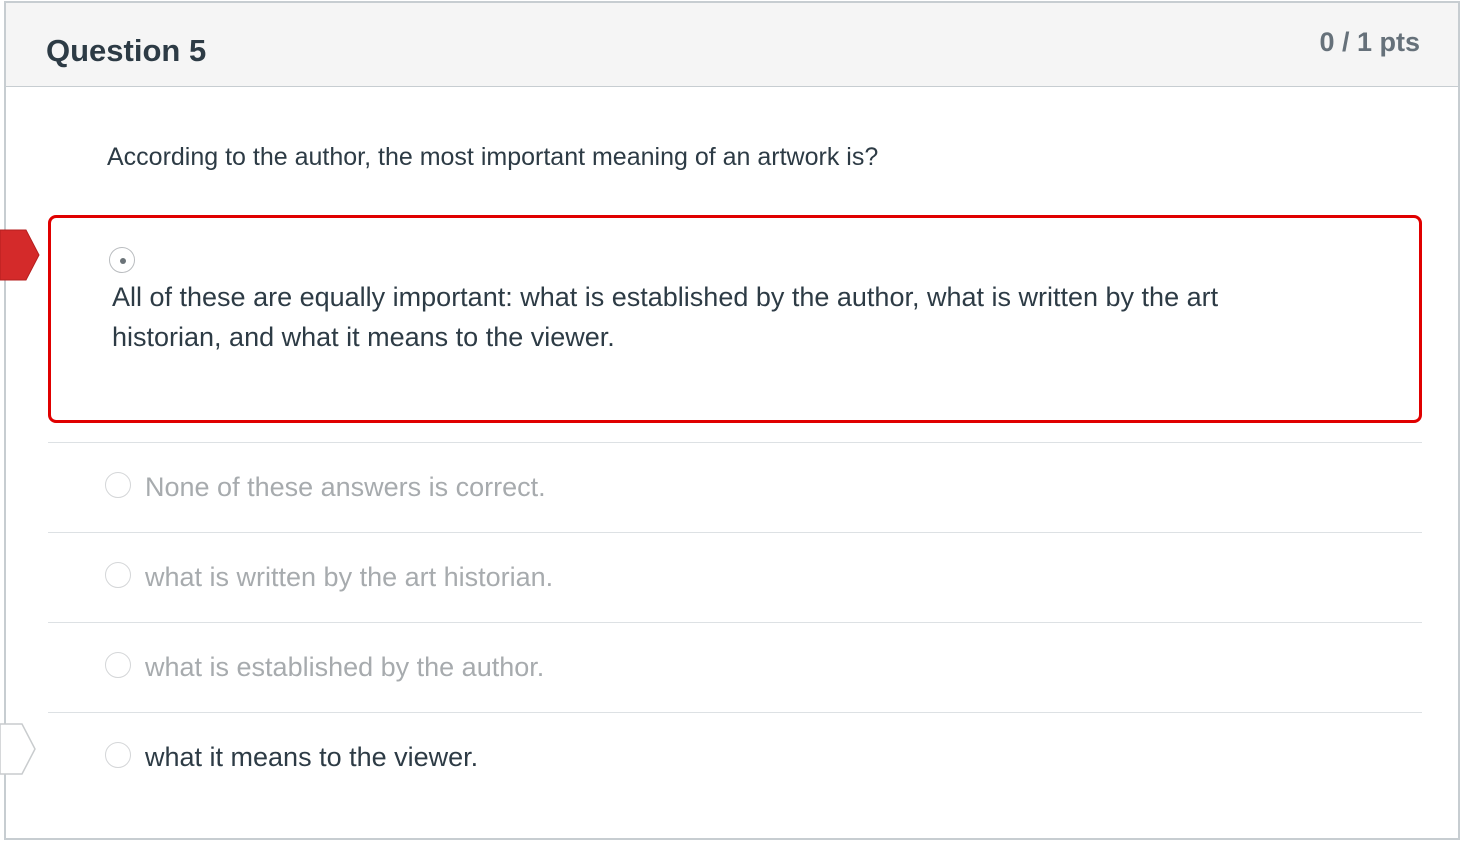 The width and height of the screenshot is (1466, 846). What do you see at coordinates (735, 577) in the screenshot?
I see `answer-option: what is written by the art historian.` at bounding box center [735, 577].